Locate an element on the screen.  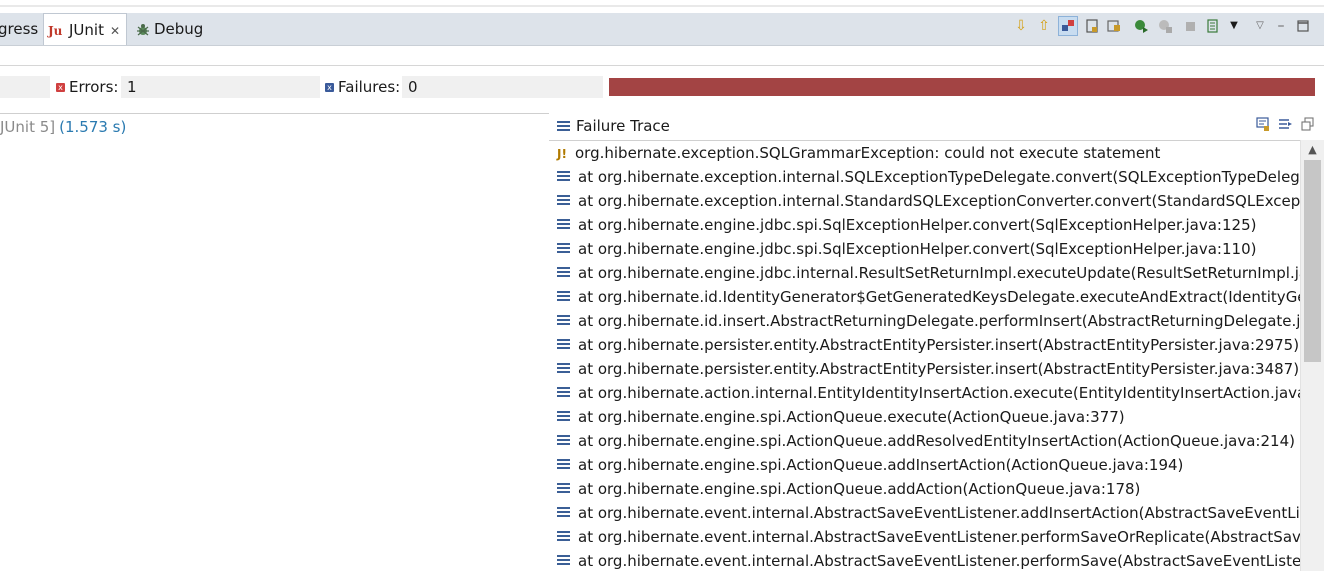
tab-progress: gress is located at coordinates (19, 29).